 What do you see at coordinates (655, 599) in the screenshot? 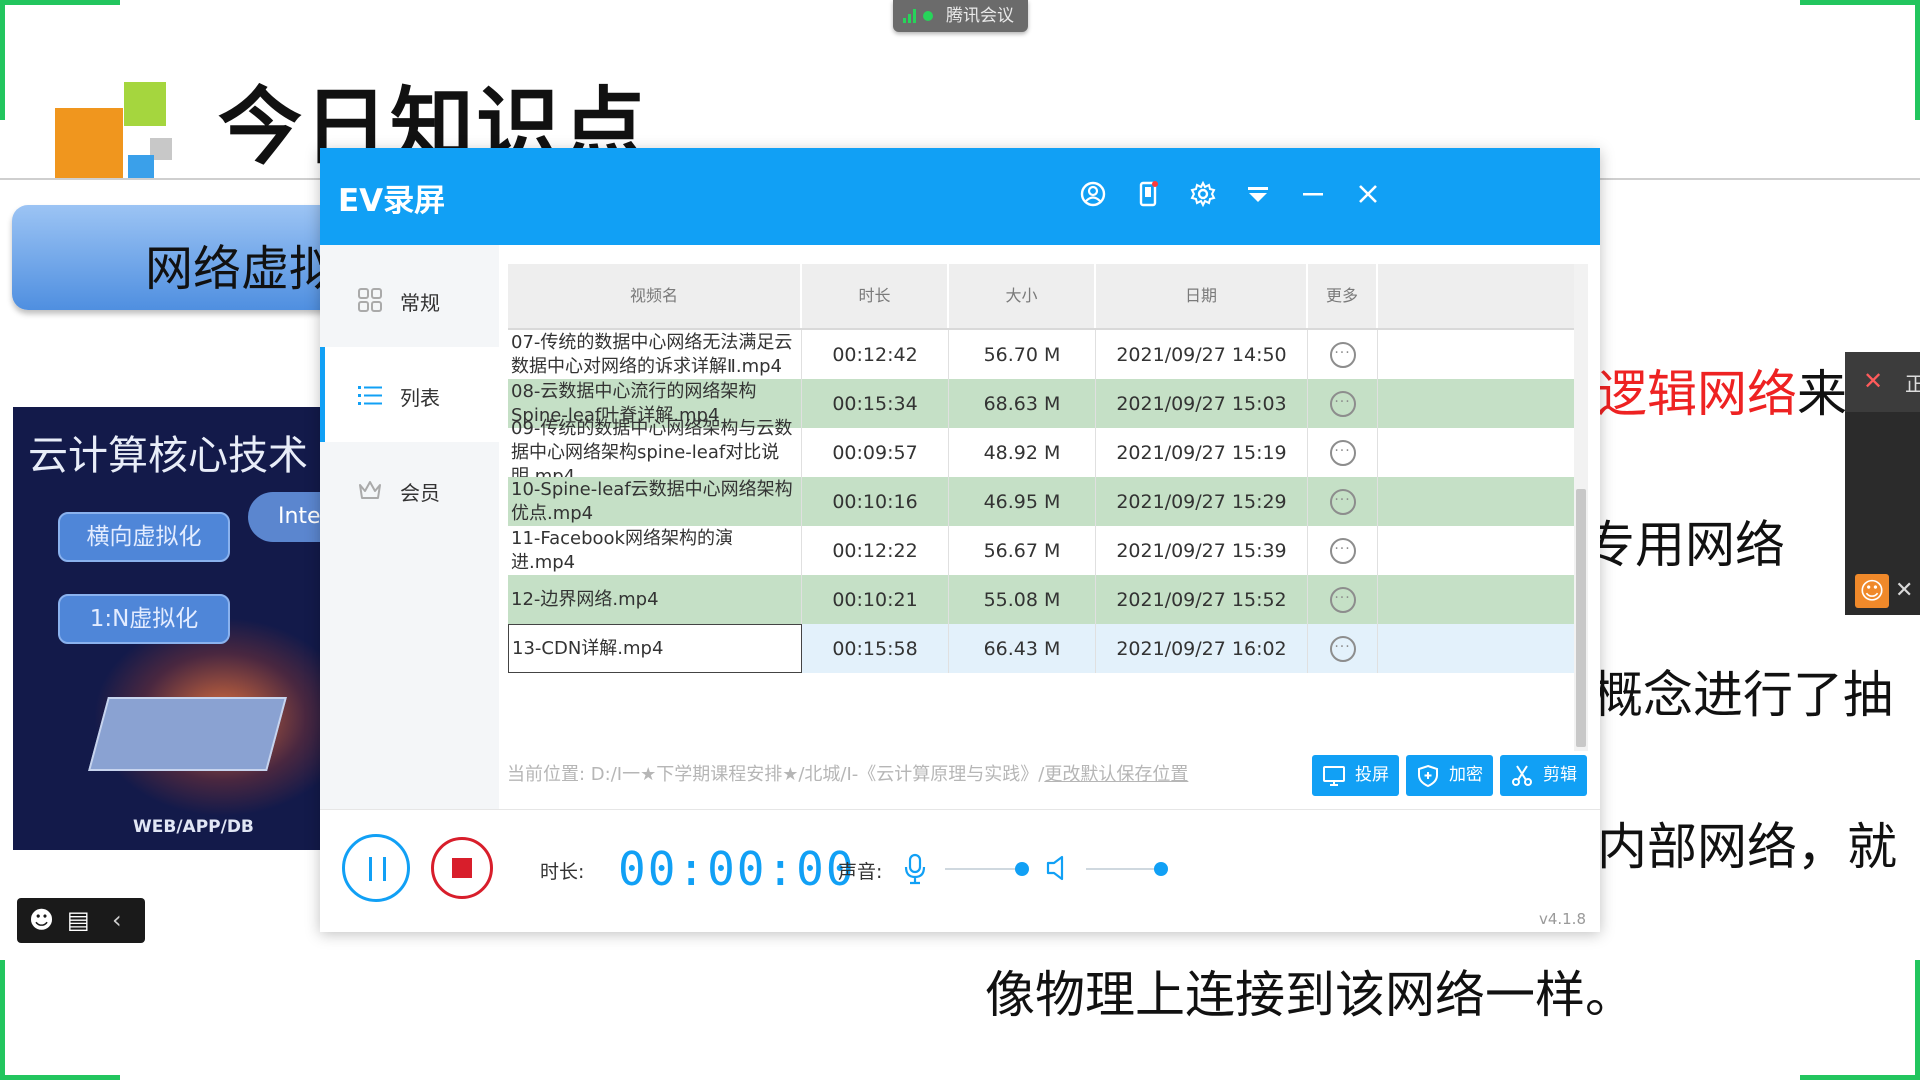
I see `cell-video-name: 12-边界网络.mp4` at bounding box center [655, 599].